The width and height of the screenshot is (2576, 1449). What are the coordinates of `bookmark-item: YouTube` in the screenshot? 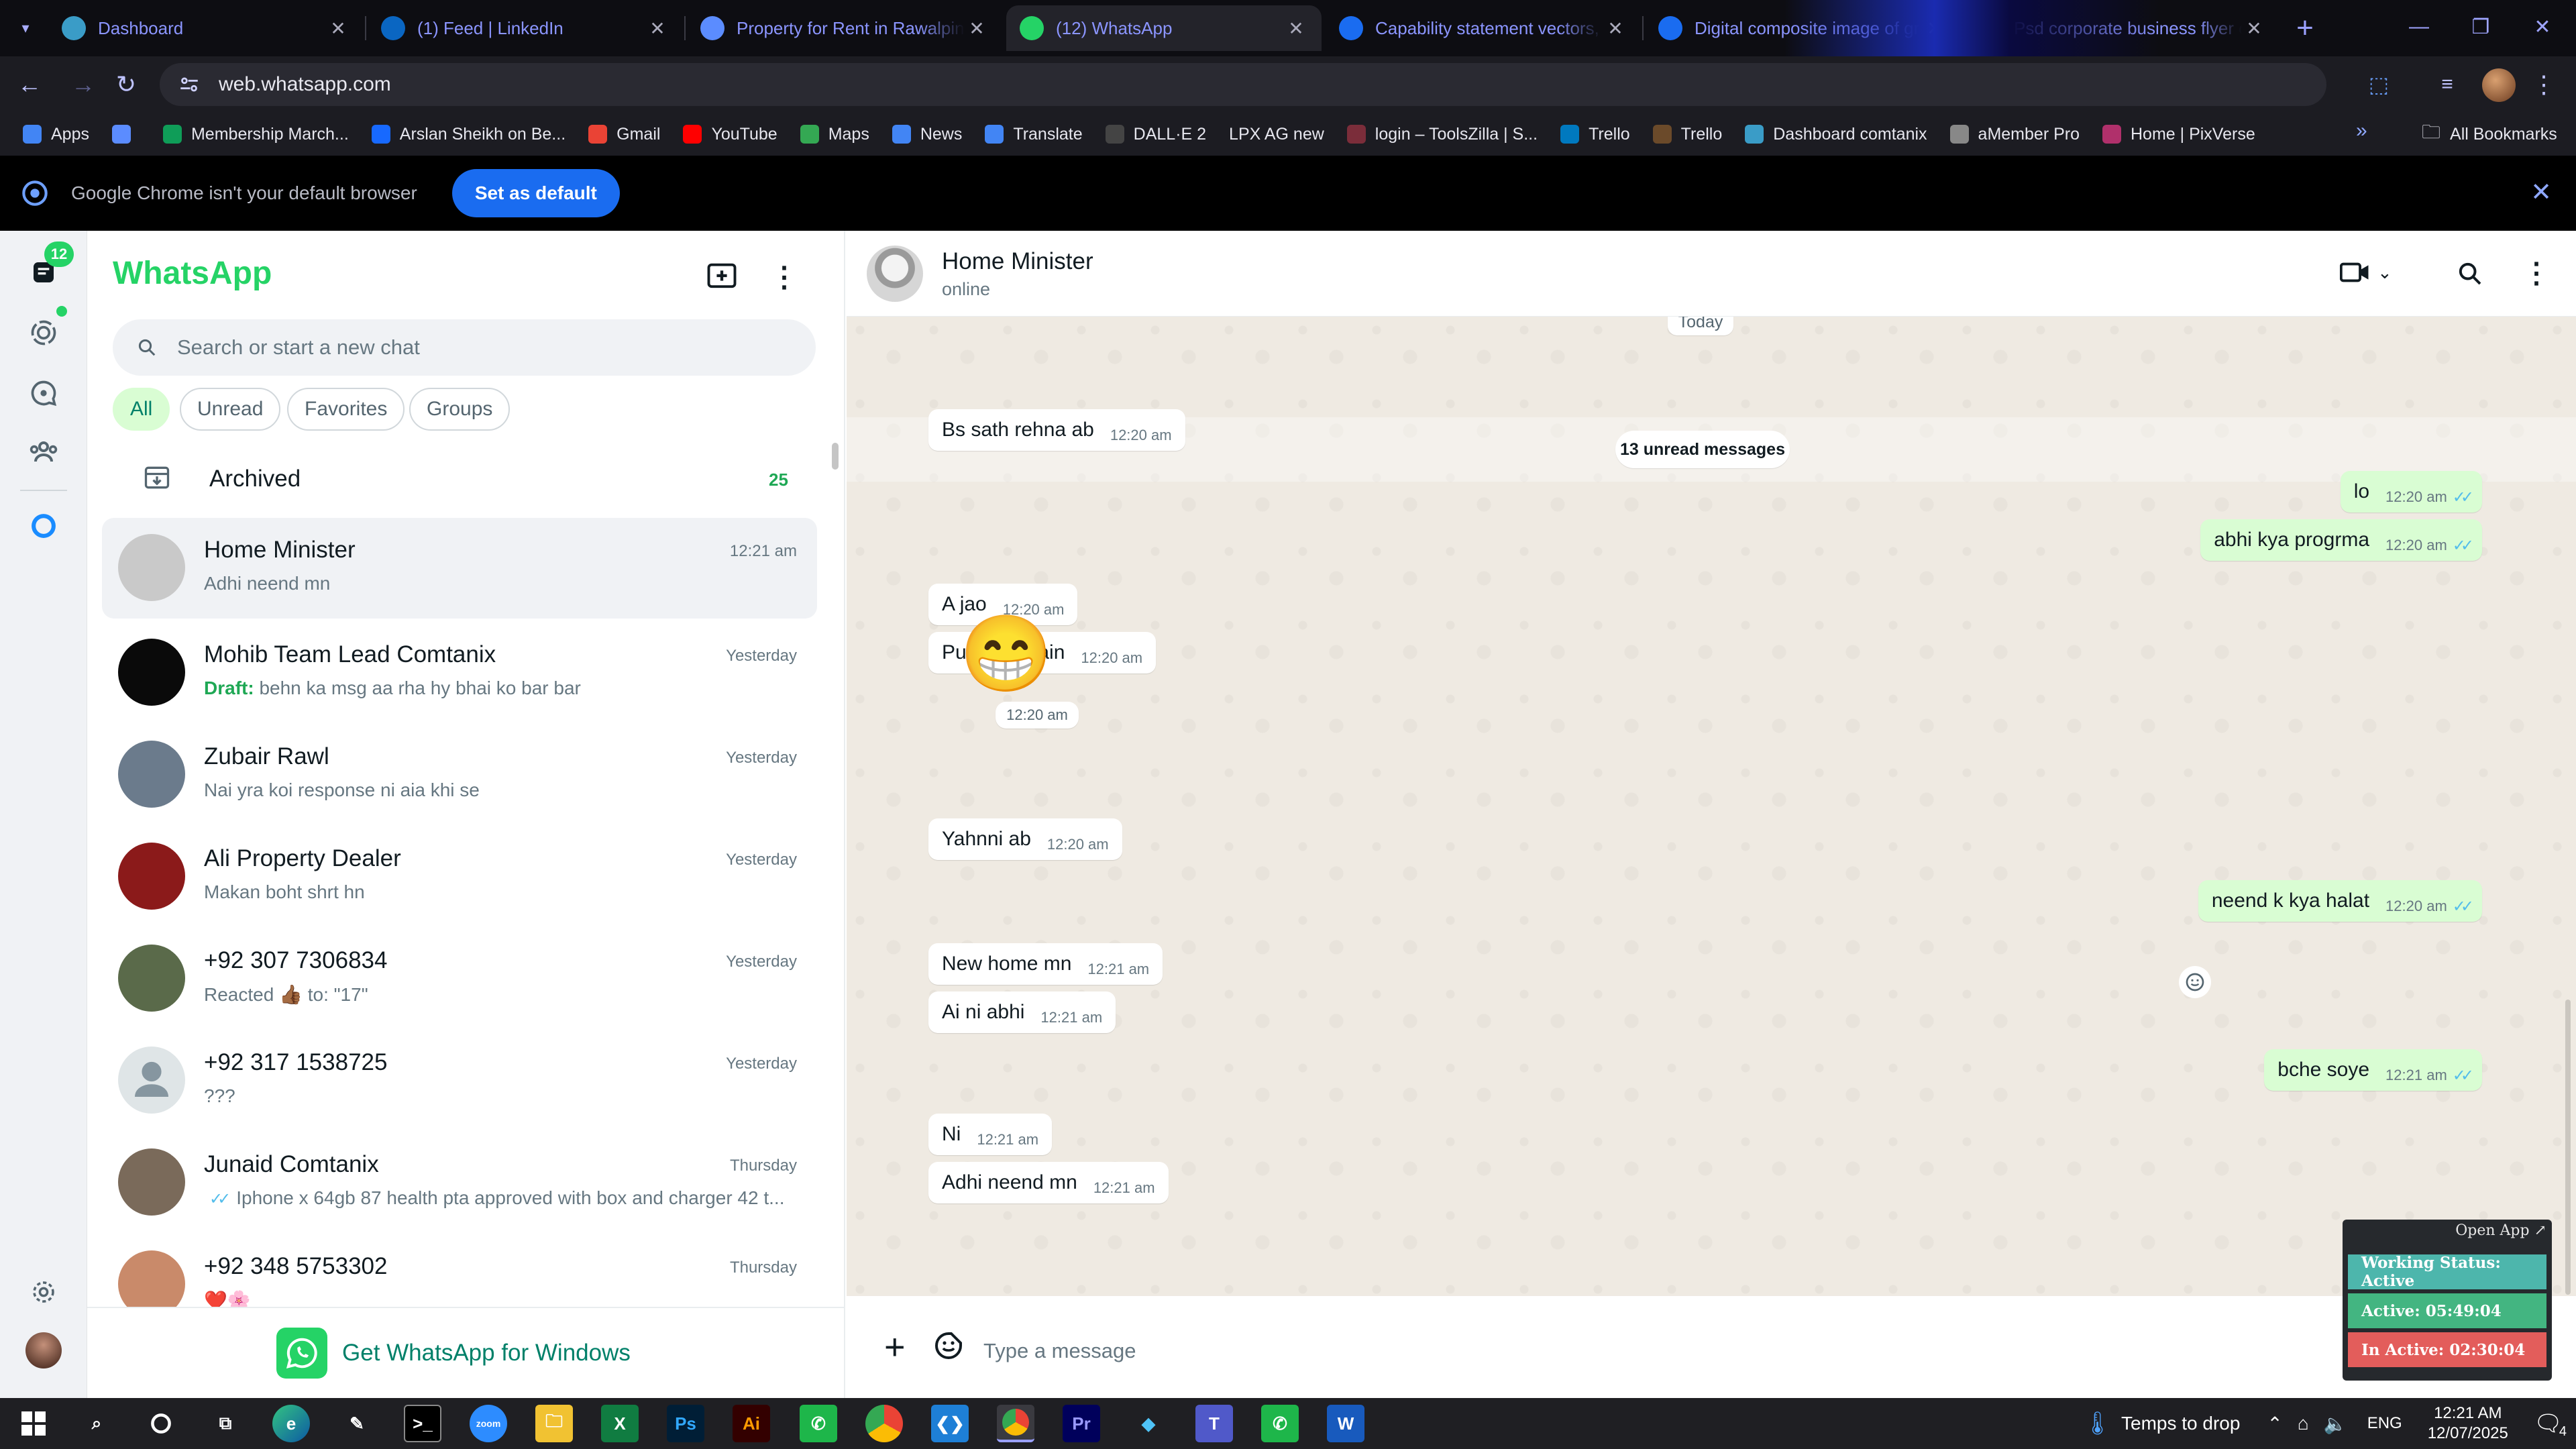 It's located at (730, 134).